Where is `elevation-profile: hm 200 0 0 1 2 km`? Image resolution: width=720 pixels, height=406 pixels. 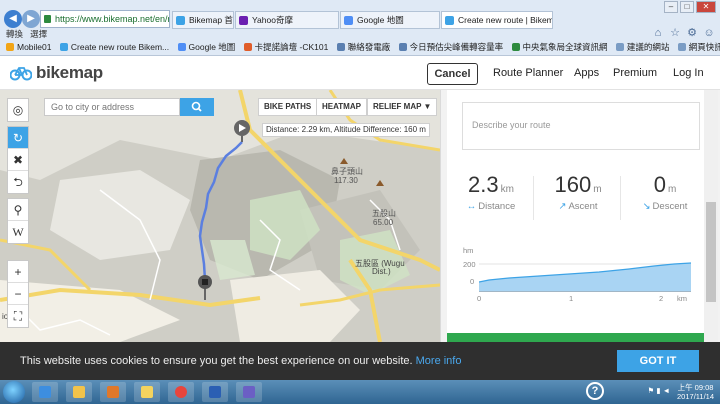 elevation-profile: hm 200 0 0 1 2 km is located at coordinates (578, 277).